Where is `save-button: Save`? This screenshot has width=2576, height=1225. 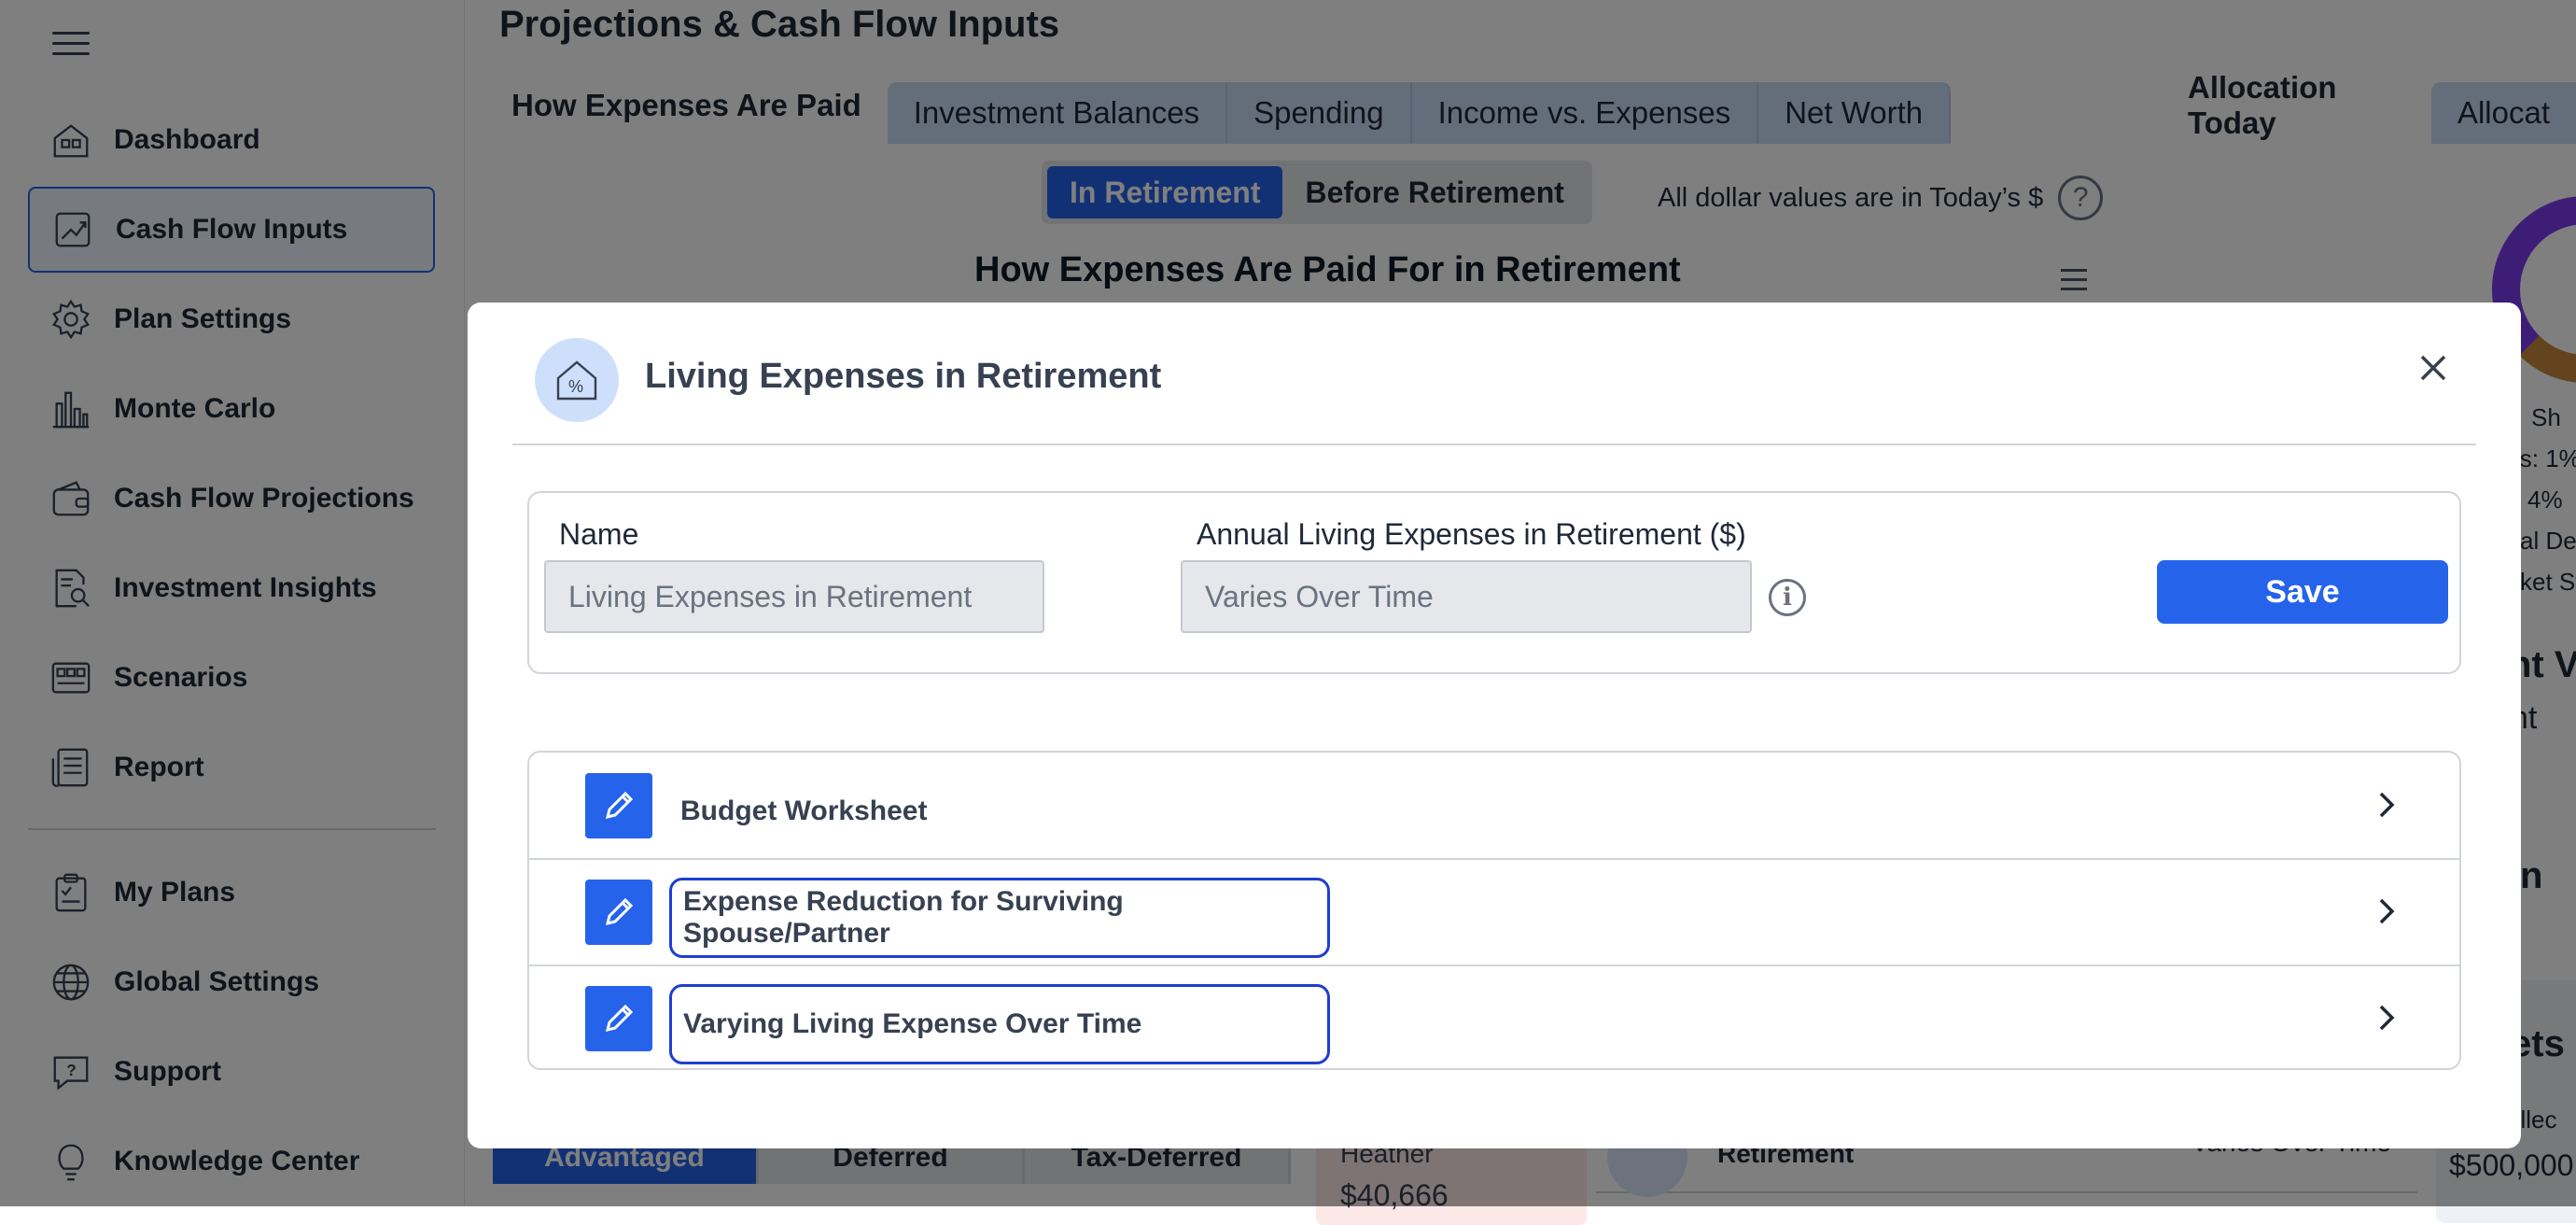
save-button: Save is located at coordinates (2302, 592).